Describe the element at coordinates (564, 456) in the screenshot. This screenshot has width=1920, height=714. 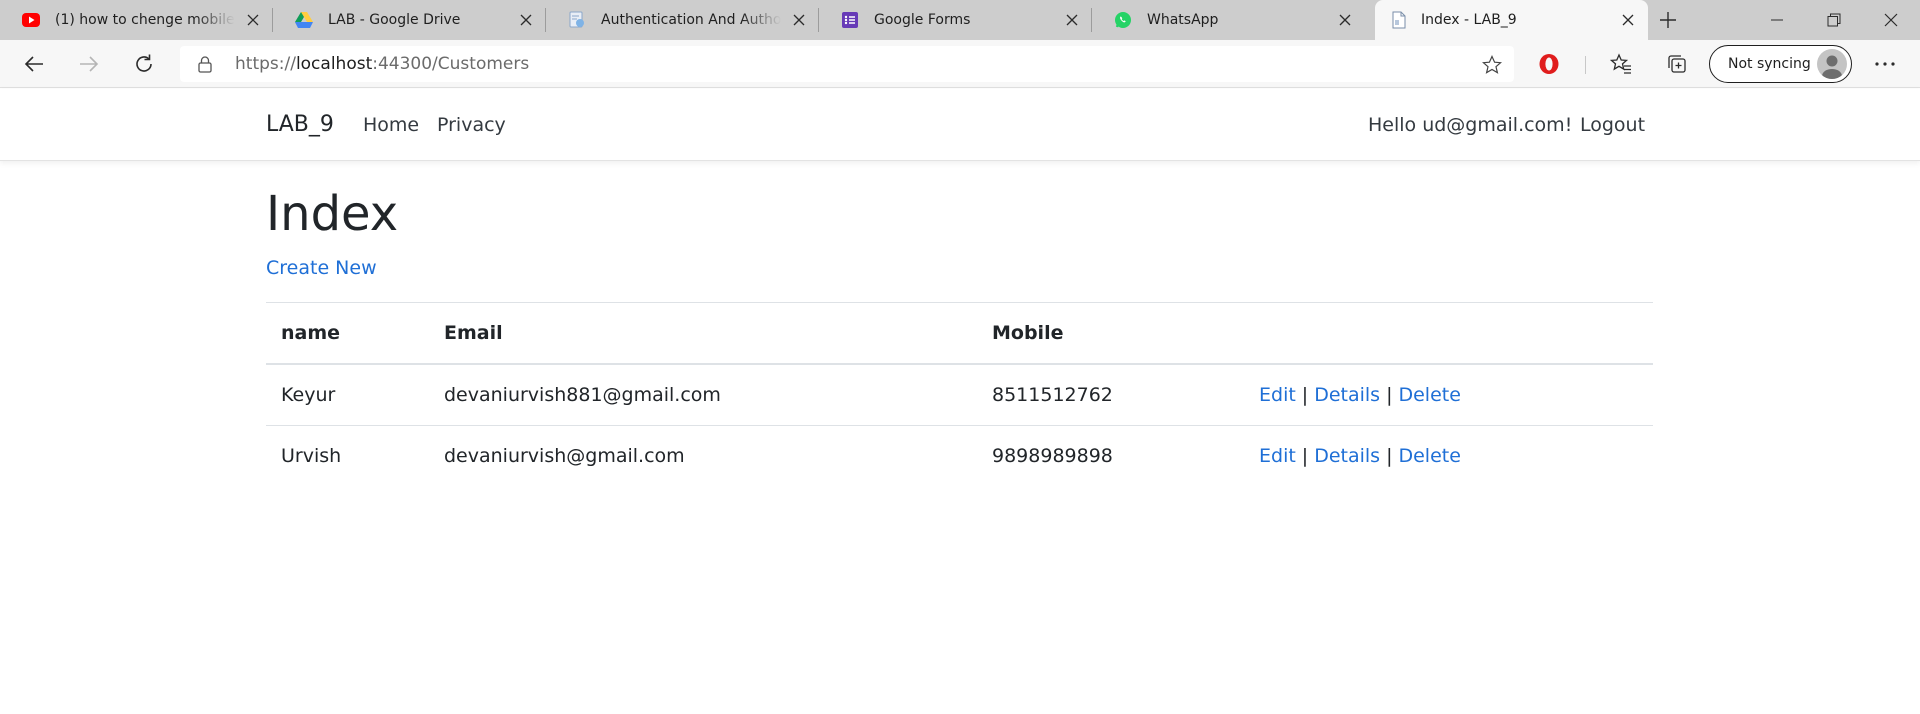
I see `customer-email-cell: devaniurvish@gmail.com` at that location.